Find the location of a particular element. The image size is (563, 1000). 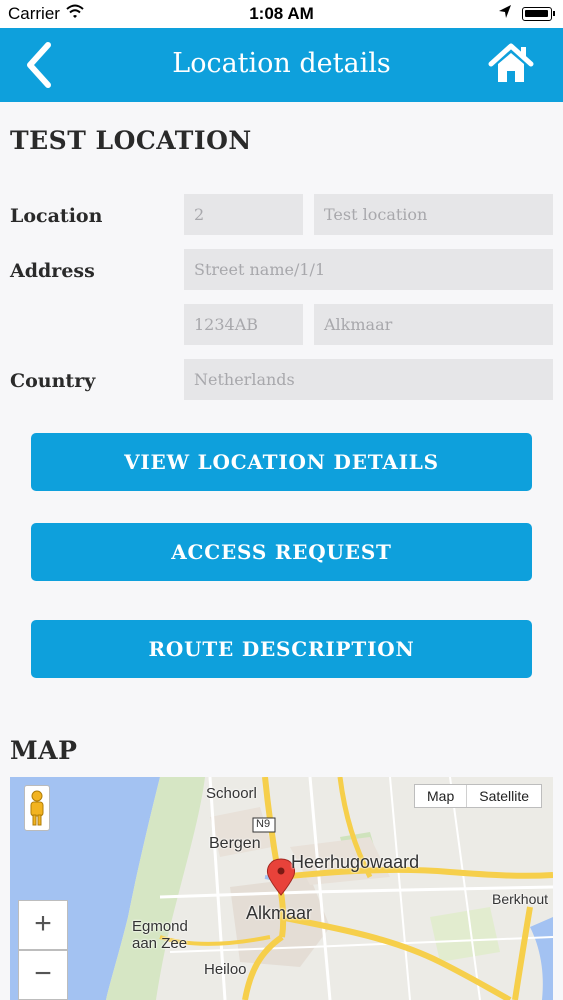

access-request-button: ACCESS REQUEST is located at coordinates (281, 552).